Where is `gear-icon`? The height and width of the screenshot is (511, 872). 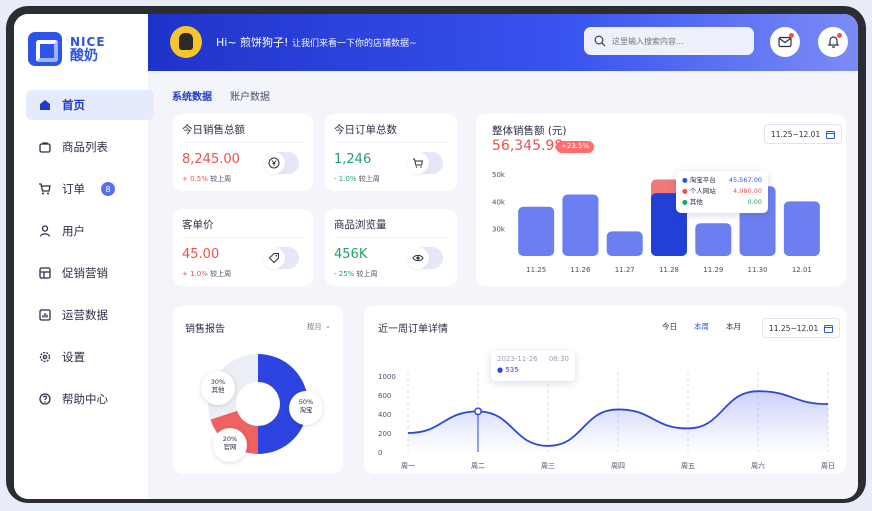
gear-icon is located at coordinates (45, 357).